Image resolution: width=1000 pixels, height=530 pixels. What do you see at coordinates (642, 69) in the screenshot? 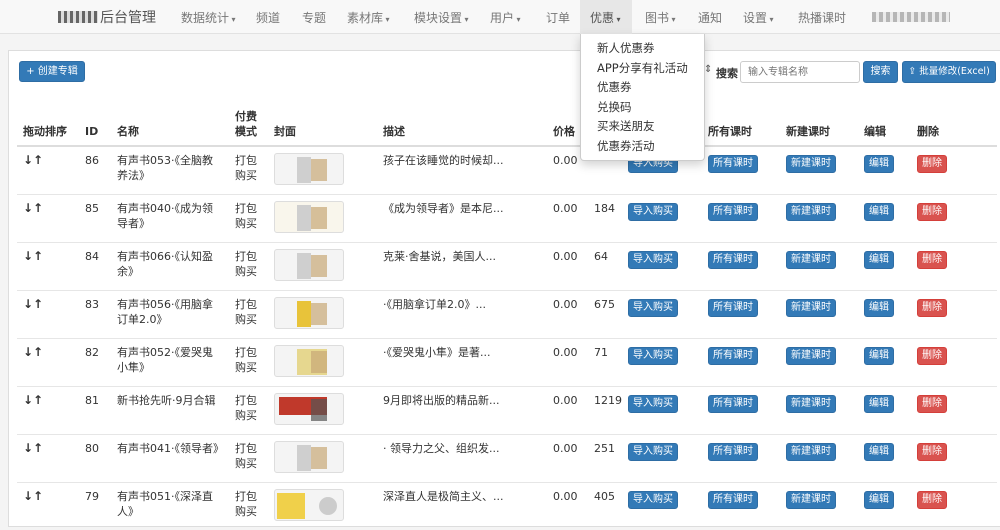
I see `dropdown-item-1: APP分享有礼活动` at bounding box center [642, 69].